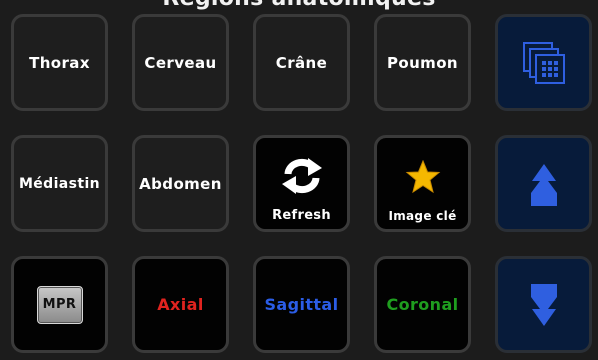 This screenshot has width=598, height=360. I want to click on cerveau-button: Cerveau, so click(180, 62).